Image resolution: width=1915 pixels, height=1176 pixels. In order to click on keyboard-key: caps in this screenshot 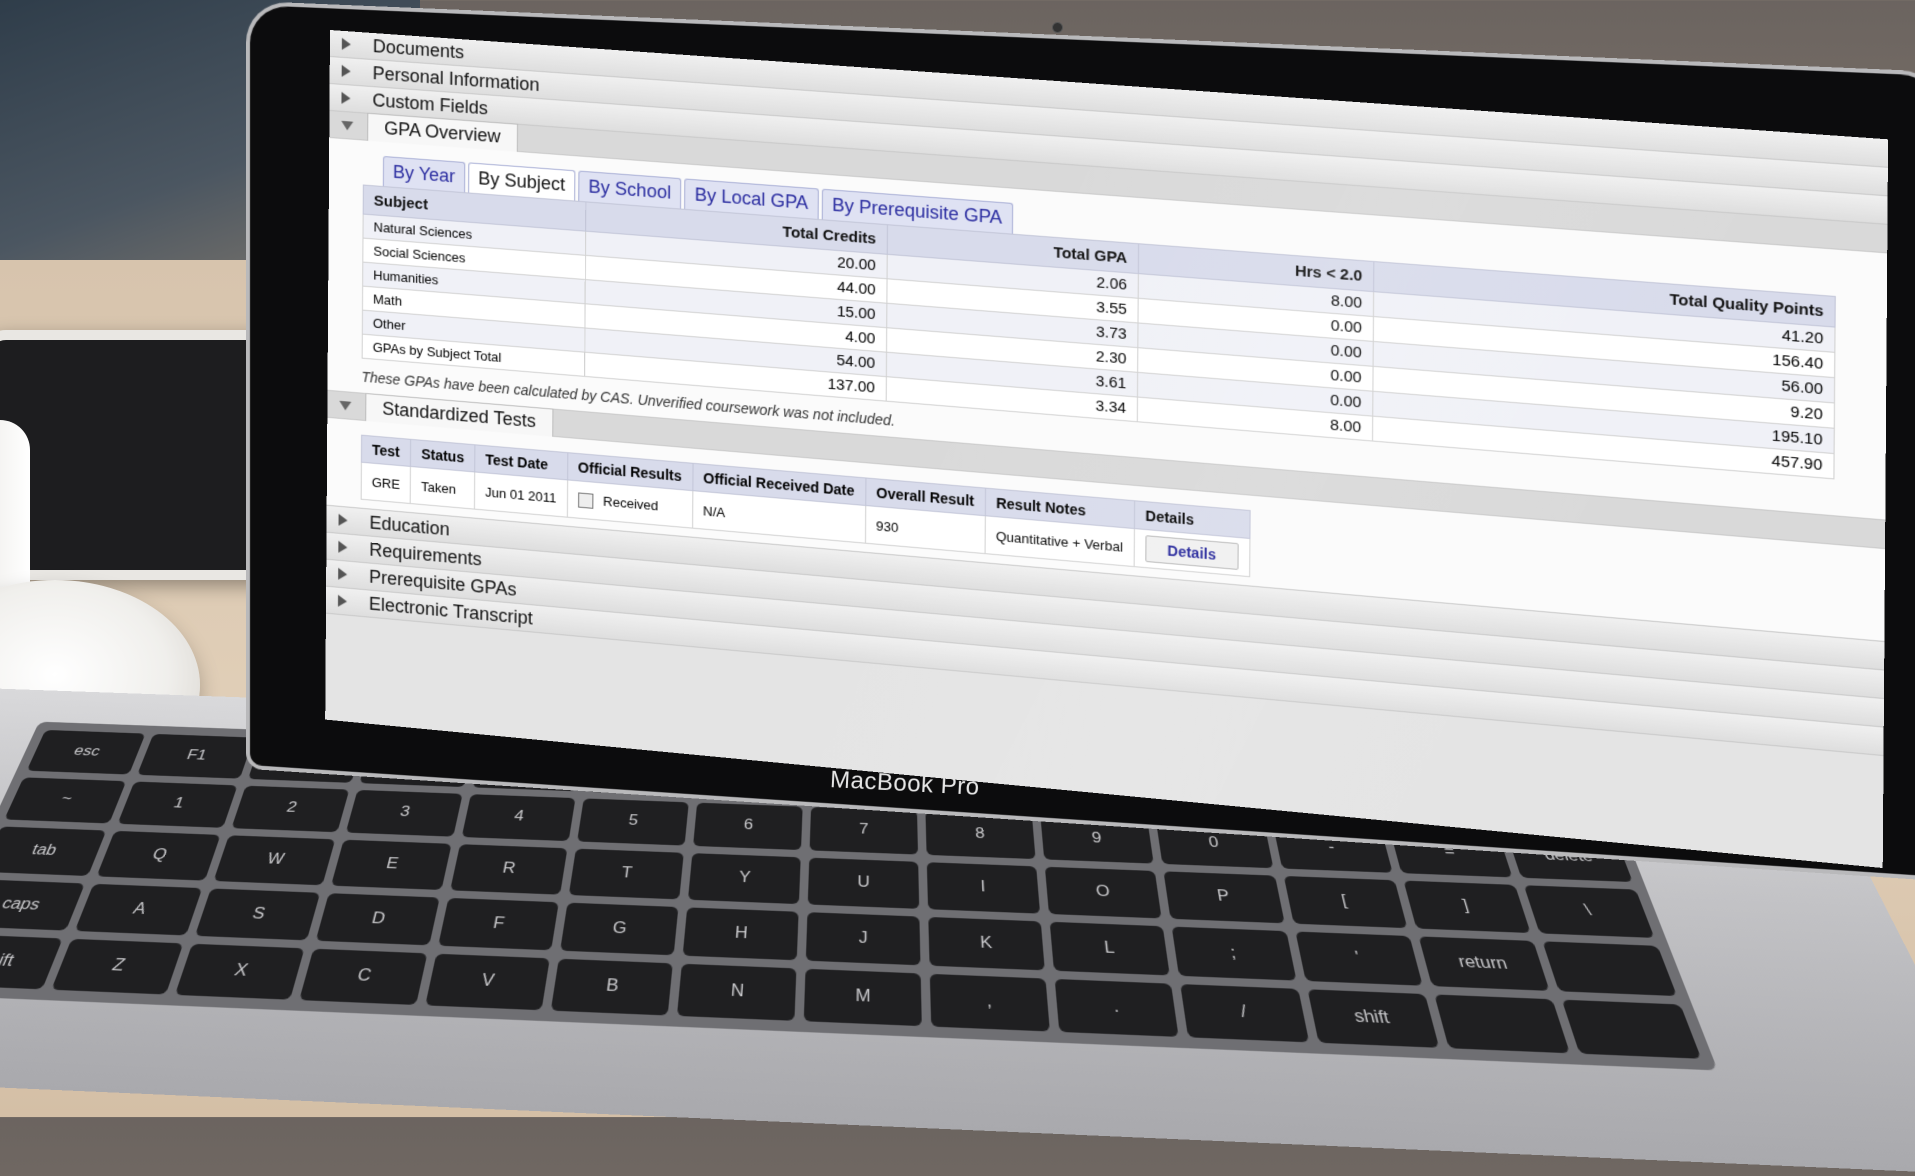, I will do `click(43, 904)`.